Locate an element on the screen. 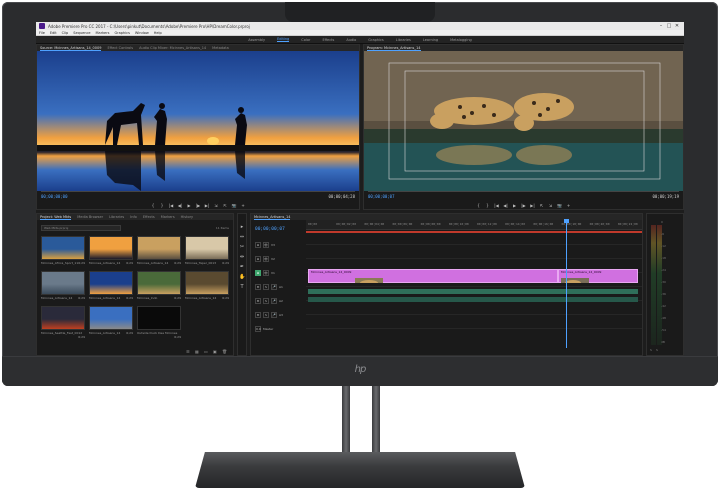  source-transport-button-9: 📷 is located at coordinates (234, 205).